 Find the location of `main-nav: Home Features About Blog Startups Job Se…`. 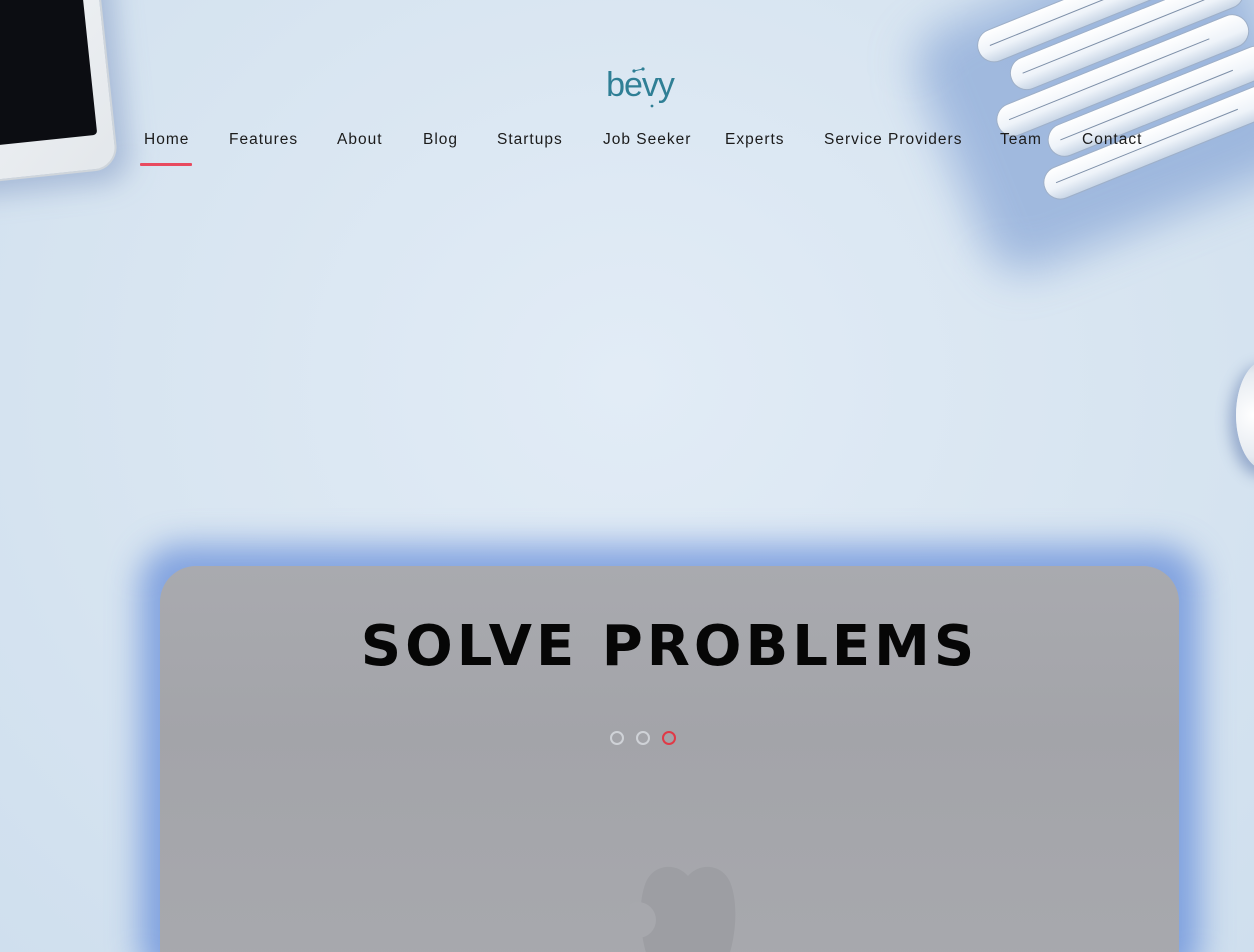

main-nav: Home Features About Blog Startups Job Se… is located at coordinates (627, 148).